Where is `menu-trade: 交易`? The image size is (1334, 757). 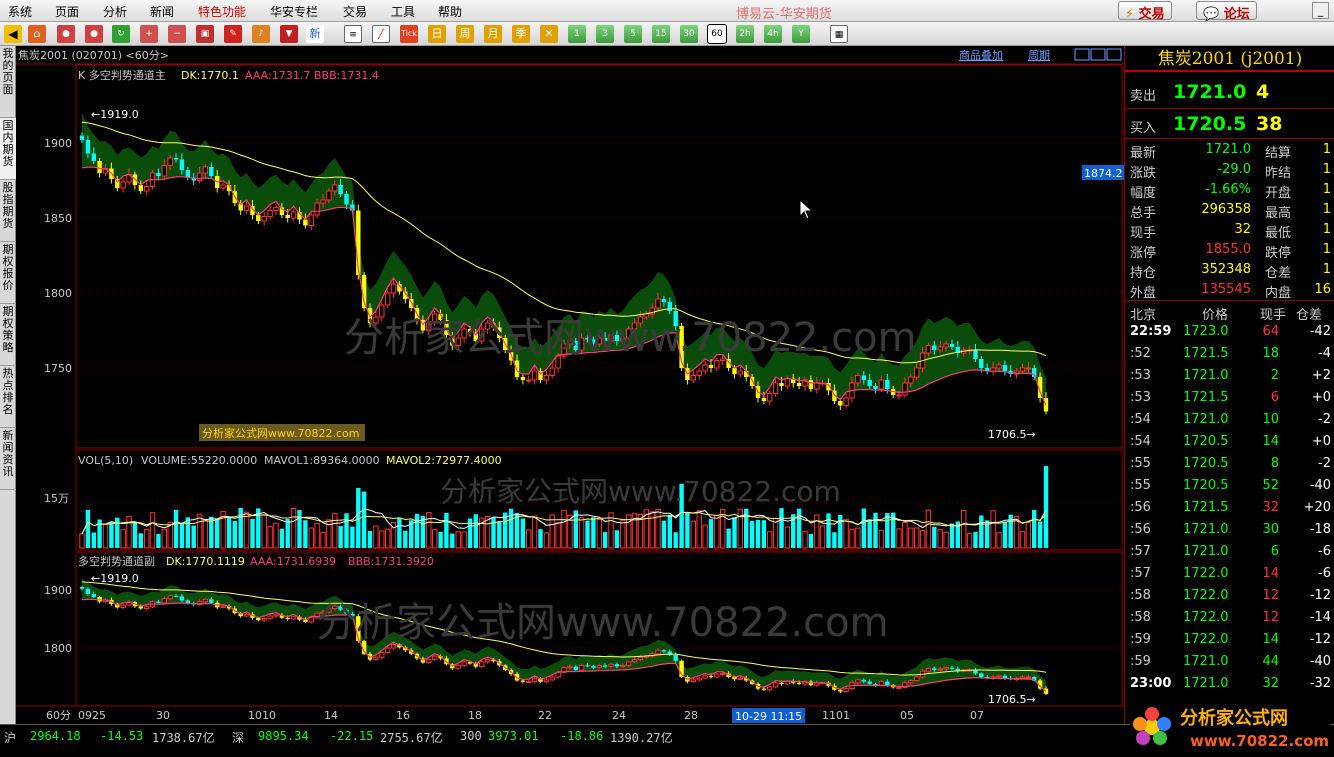
menu-trade: 交易 is located at coordinates (355, 11).